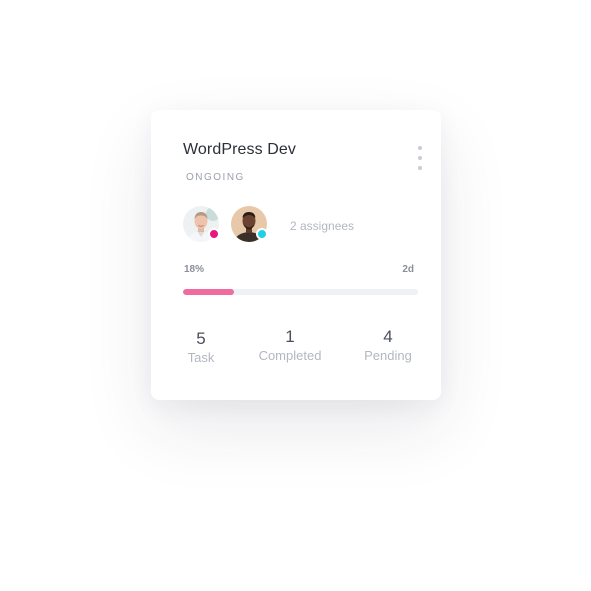 The width and height of the screenshot is (591, 591). Describe the element at coordinates (201, 357) in the screenshot. I see `stat-task-label: Task` at that location.